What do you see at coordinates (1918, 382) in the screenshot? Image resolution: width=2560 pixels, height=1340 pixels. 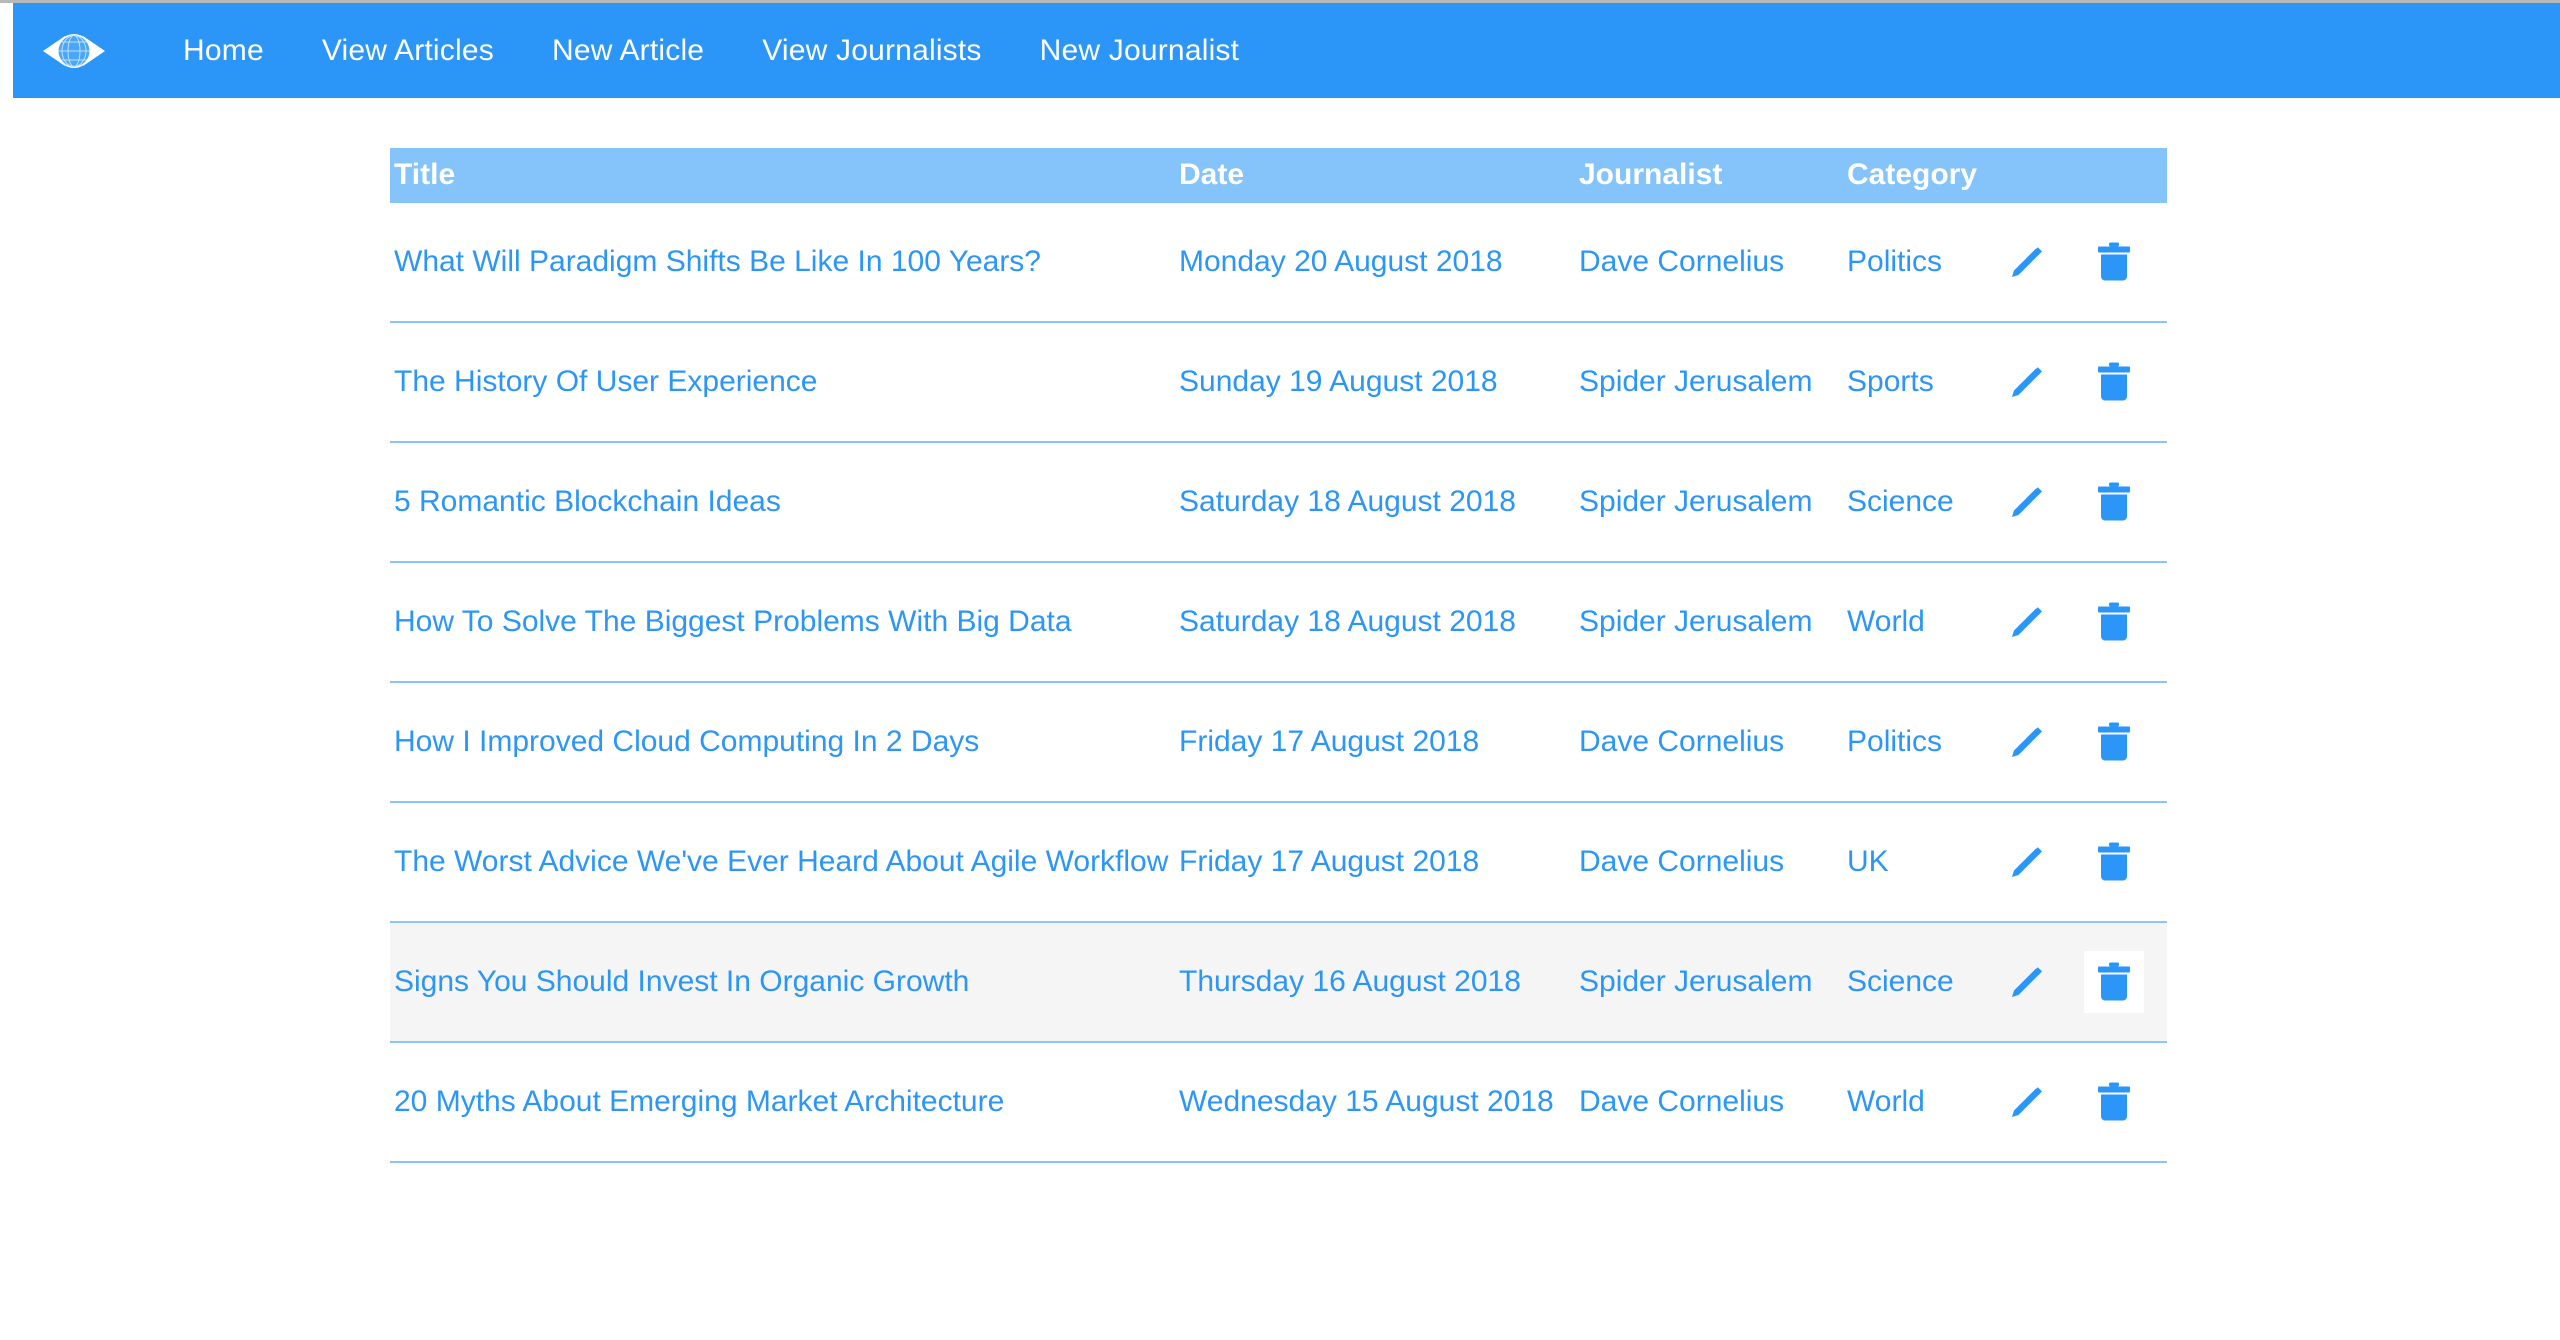 I see `cell-category: Sports` at bounding box center [1918, 382].